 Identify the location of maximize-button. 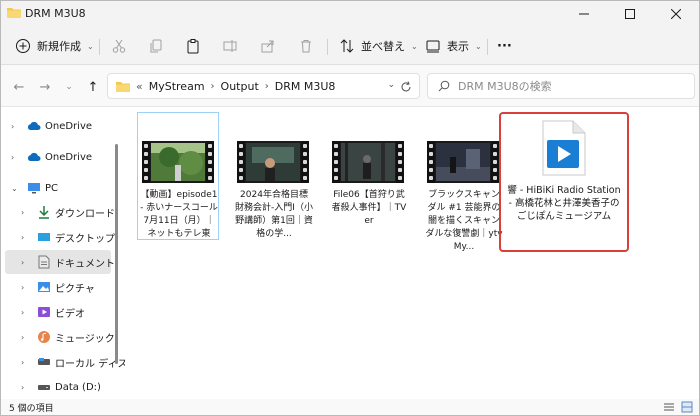
(630, 14).